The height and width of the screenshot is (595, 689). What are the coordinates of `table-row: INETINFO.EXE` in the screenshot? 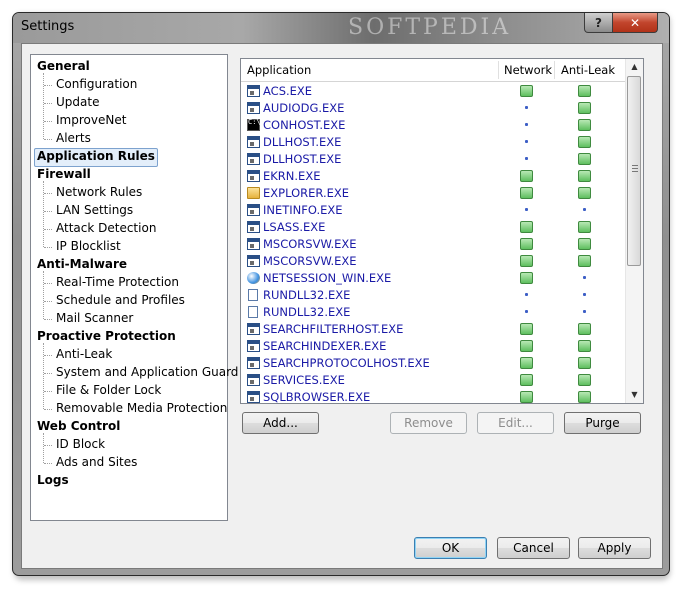 It's located at (433, 210).